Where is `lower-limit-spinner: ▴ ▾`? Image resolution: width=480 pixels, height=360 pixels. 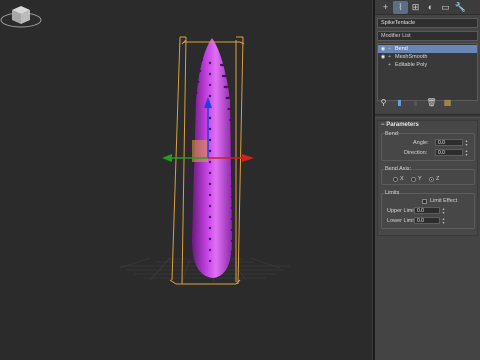 lower-limit-spinner: ▴ ▾ is located at coordinates (443, 221).